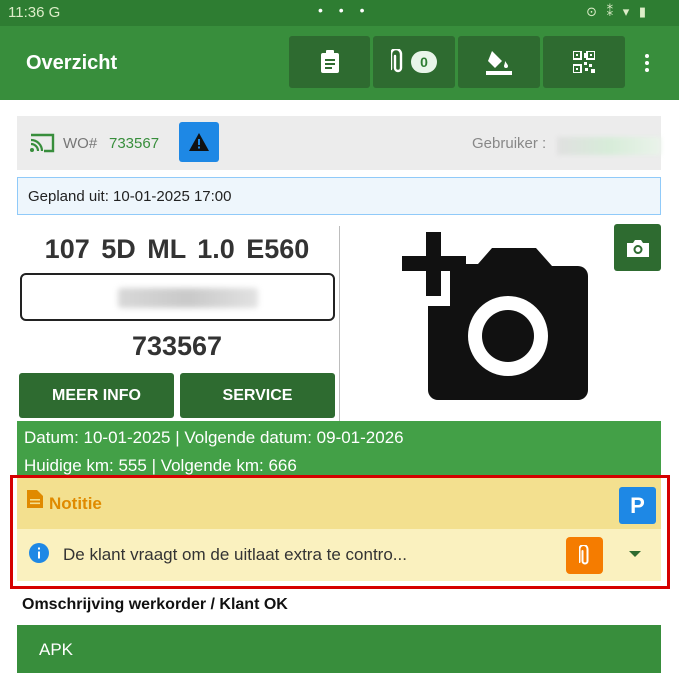  I want to click on warning-icon, so click(199, 142).